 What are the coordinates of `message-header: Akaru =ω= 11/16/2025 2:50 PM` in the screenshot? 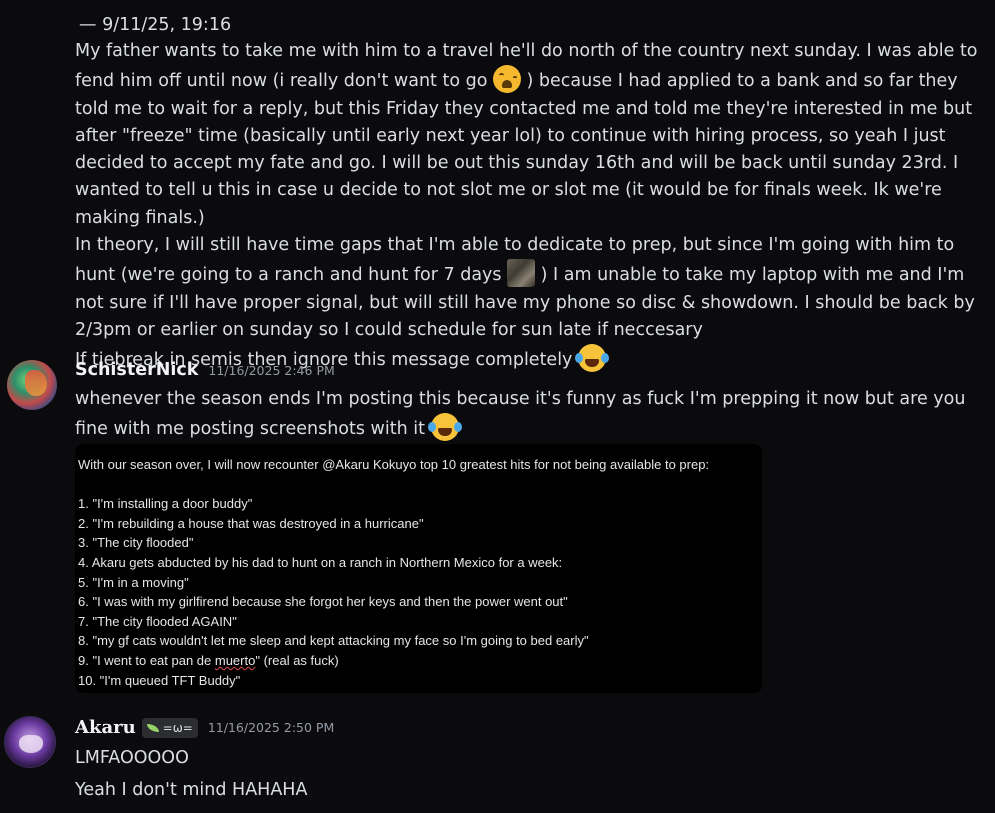 It's located at (204, 727).